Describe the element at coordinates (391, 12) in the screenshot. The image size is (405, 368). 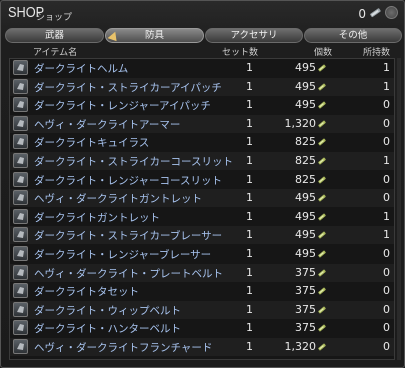
I see `close-button` at that location.